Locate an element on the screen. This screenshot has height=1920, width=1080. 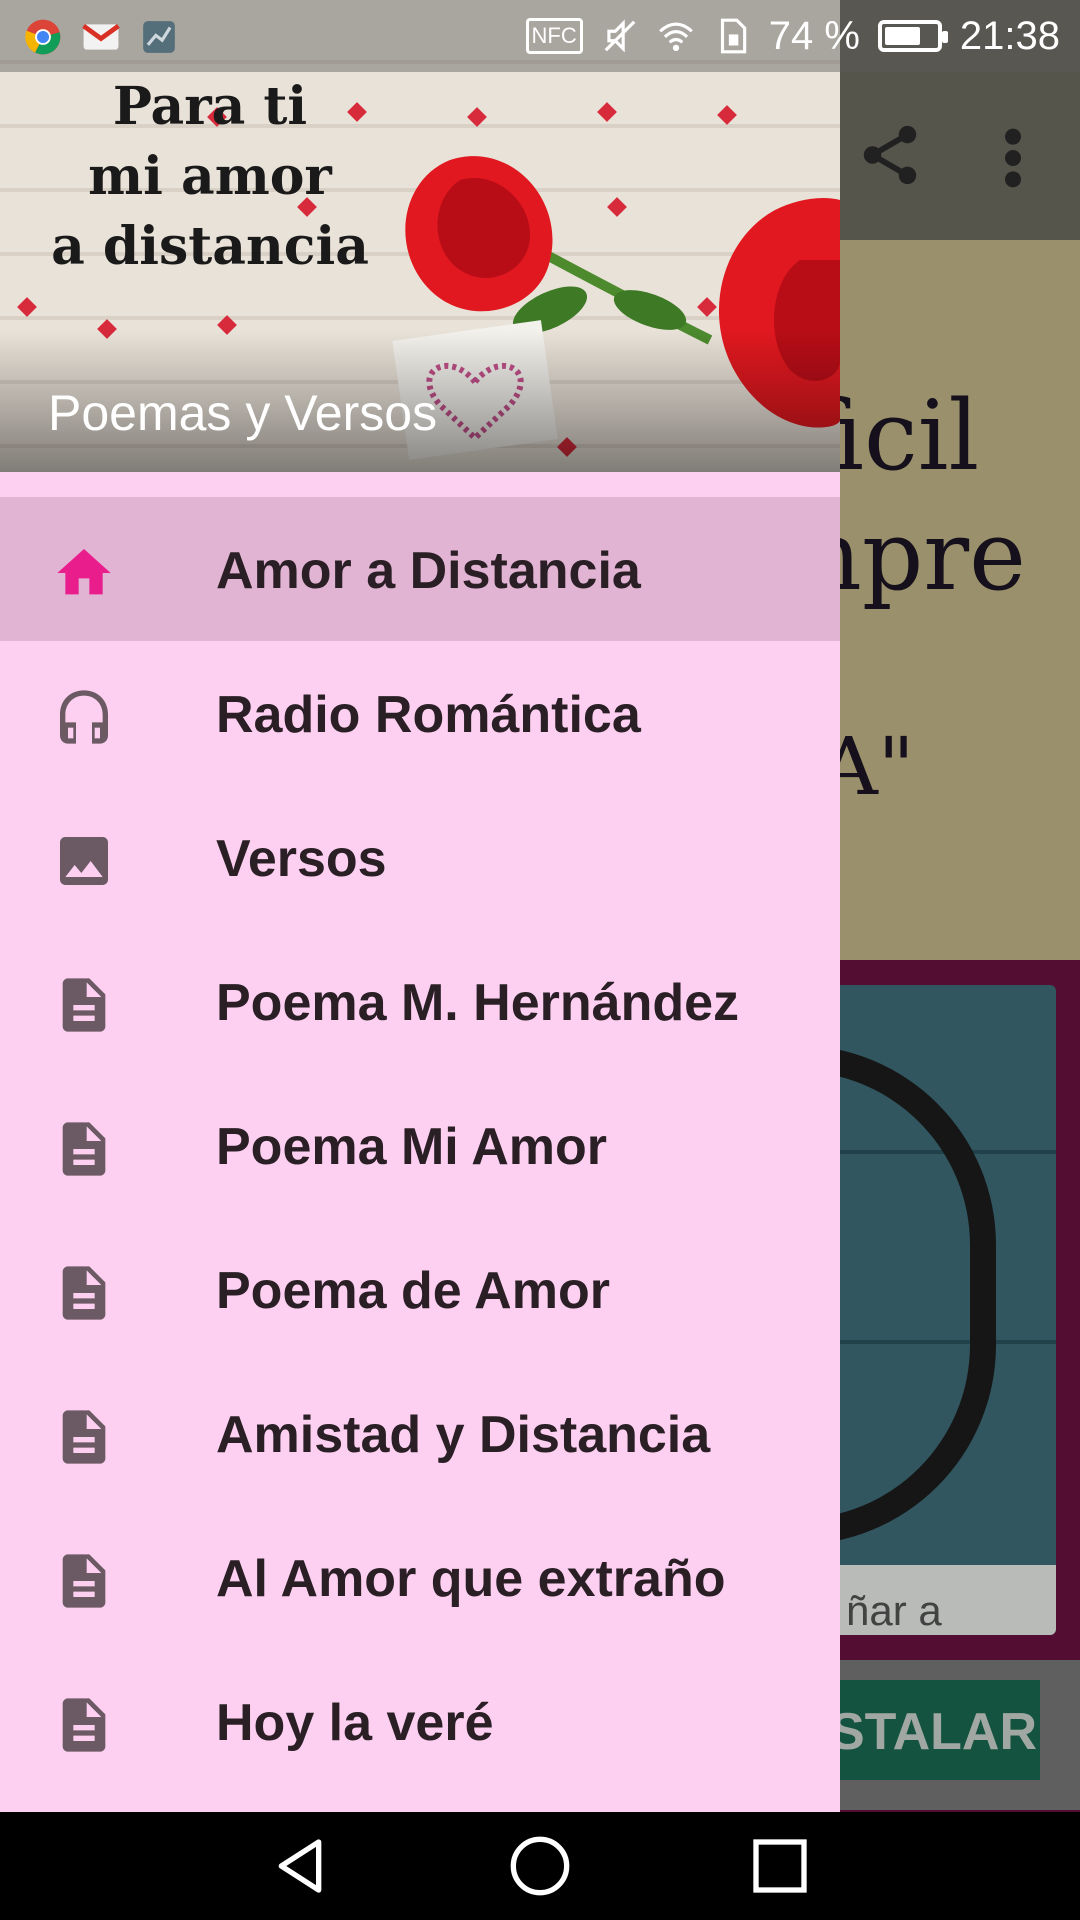
gmail-icon is located at coordinates (101, 36).